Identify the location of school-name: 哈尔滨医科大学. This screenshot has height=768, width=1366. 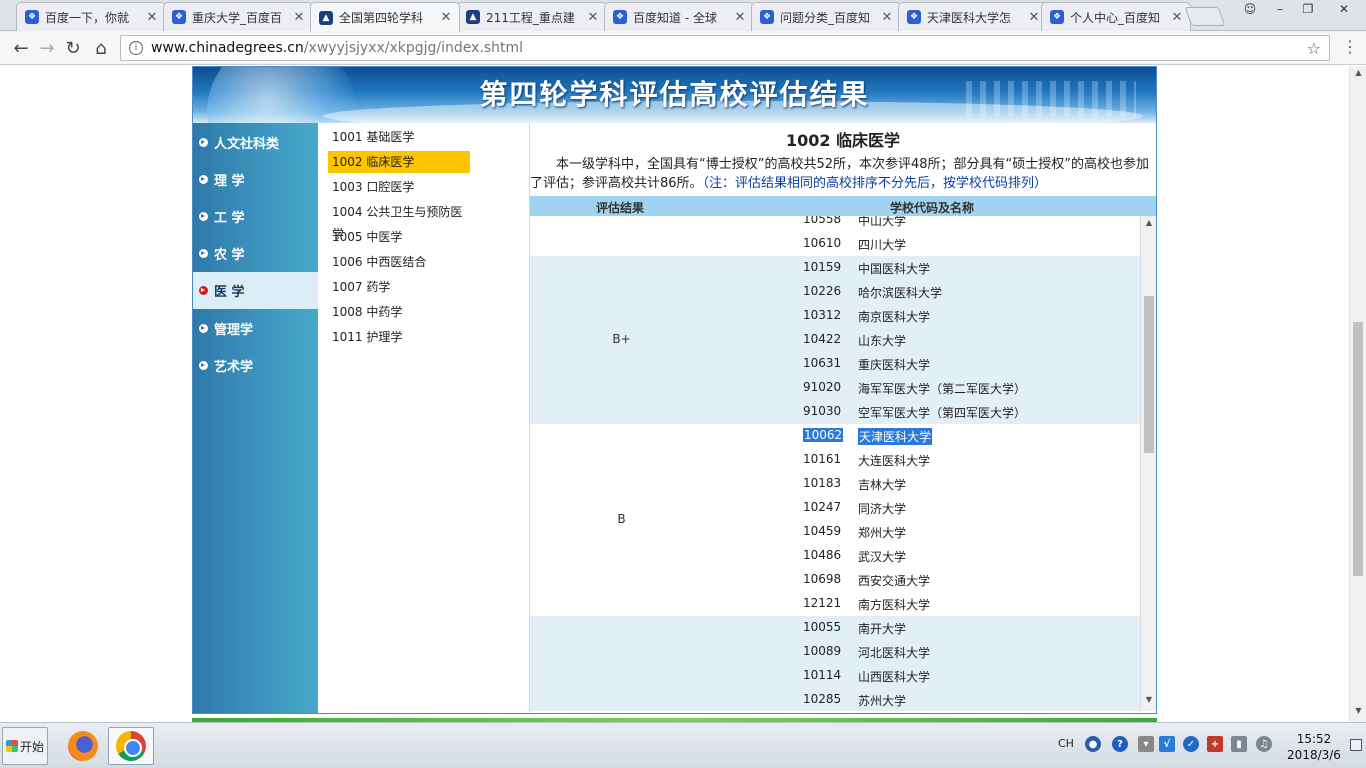
(900, 293).